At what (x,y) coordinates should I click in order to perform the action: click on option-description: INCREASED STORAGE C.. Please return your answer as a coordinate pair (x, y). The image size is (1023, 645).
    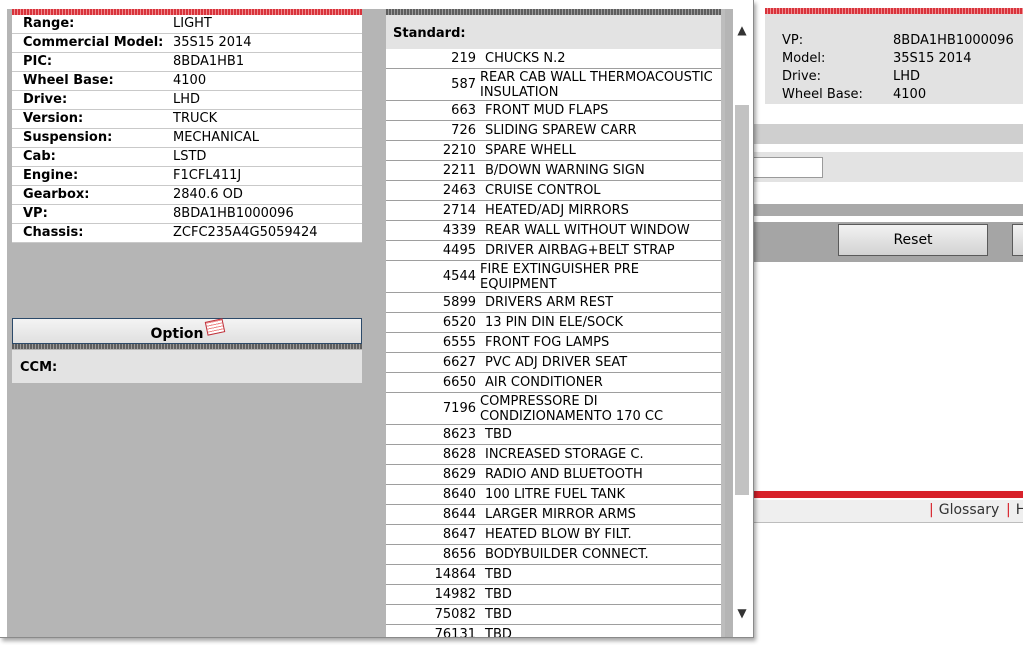
    Looking at the image, I should click on (564, 454).